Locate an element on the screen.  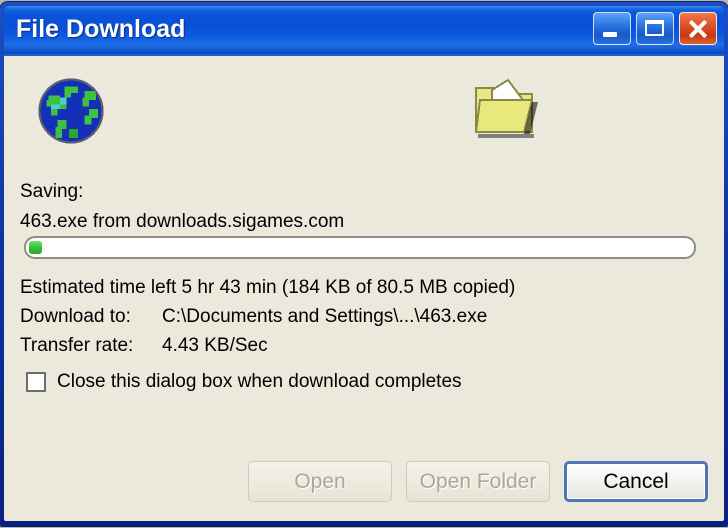
transfer-rate-value: 4.43 KB/Sec is located at coordinates (215, 345).